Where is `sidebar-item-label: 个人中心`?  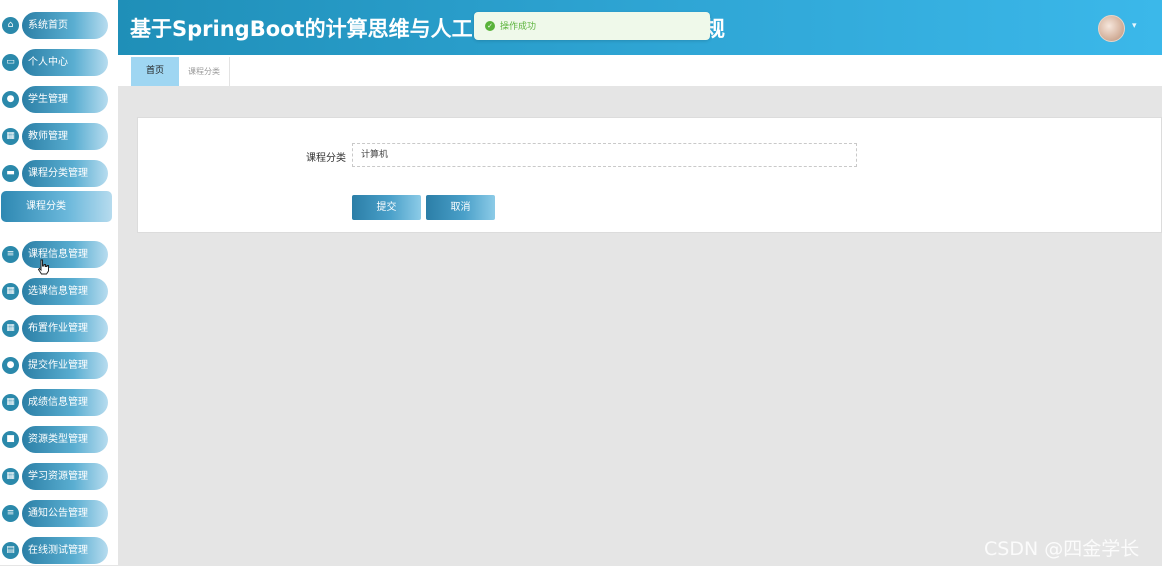 sidebar-item-label: 个人中心 is located at coordinates (65, 62).